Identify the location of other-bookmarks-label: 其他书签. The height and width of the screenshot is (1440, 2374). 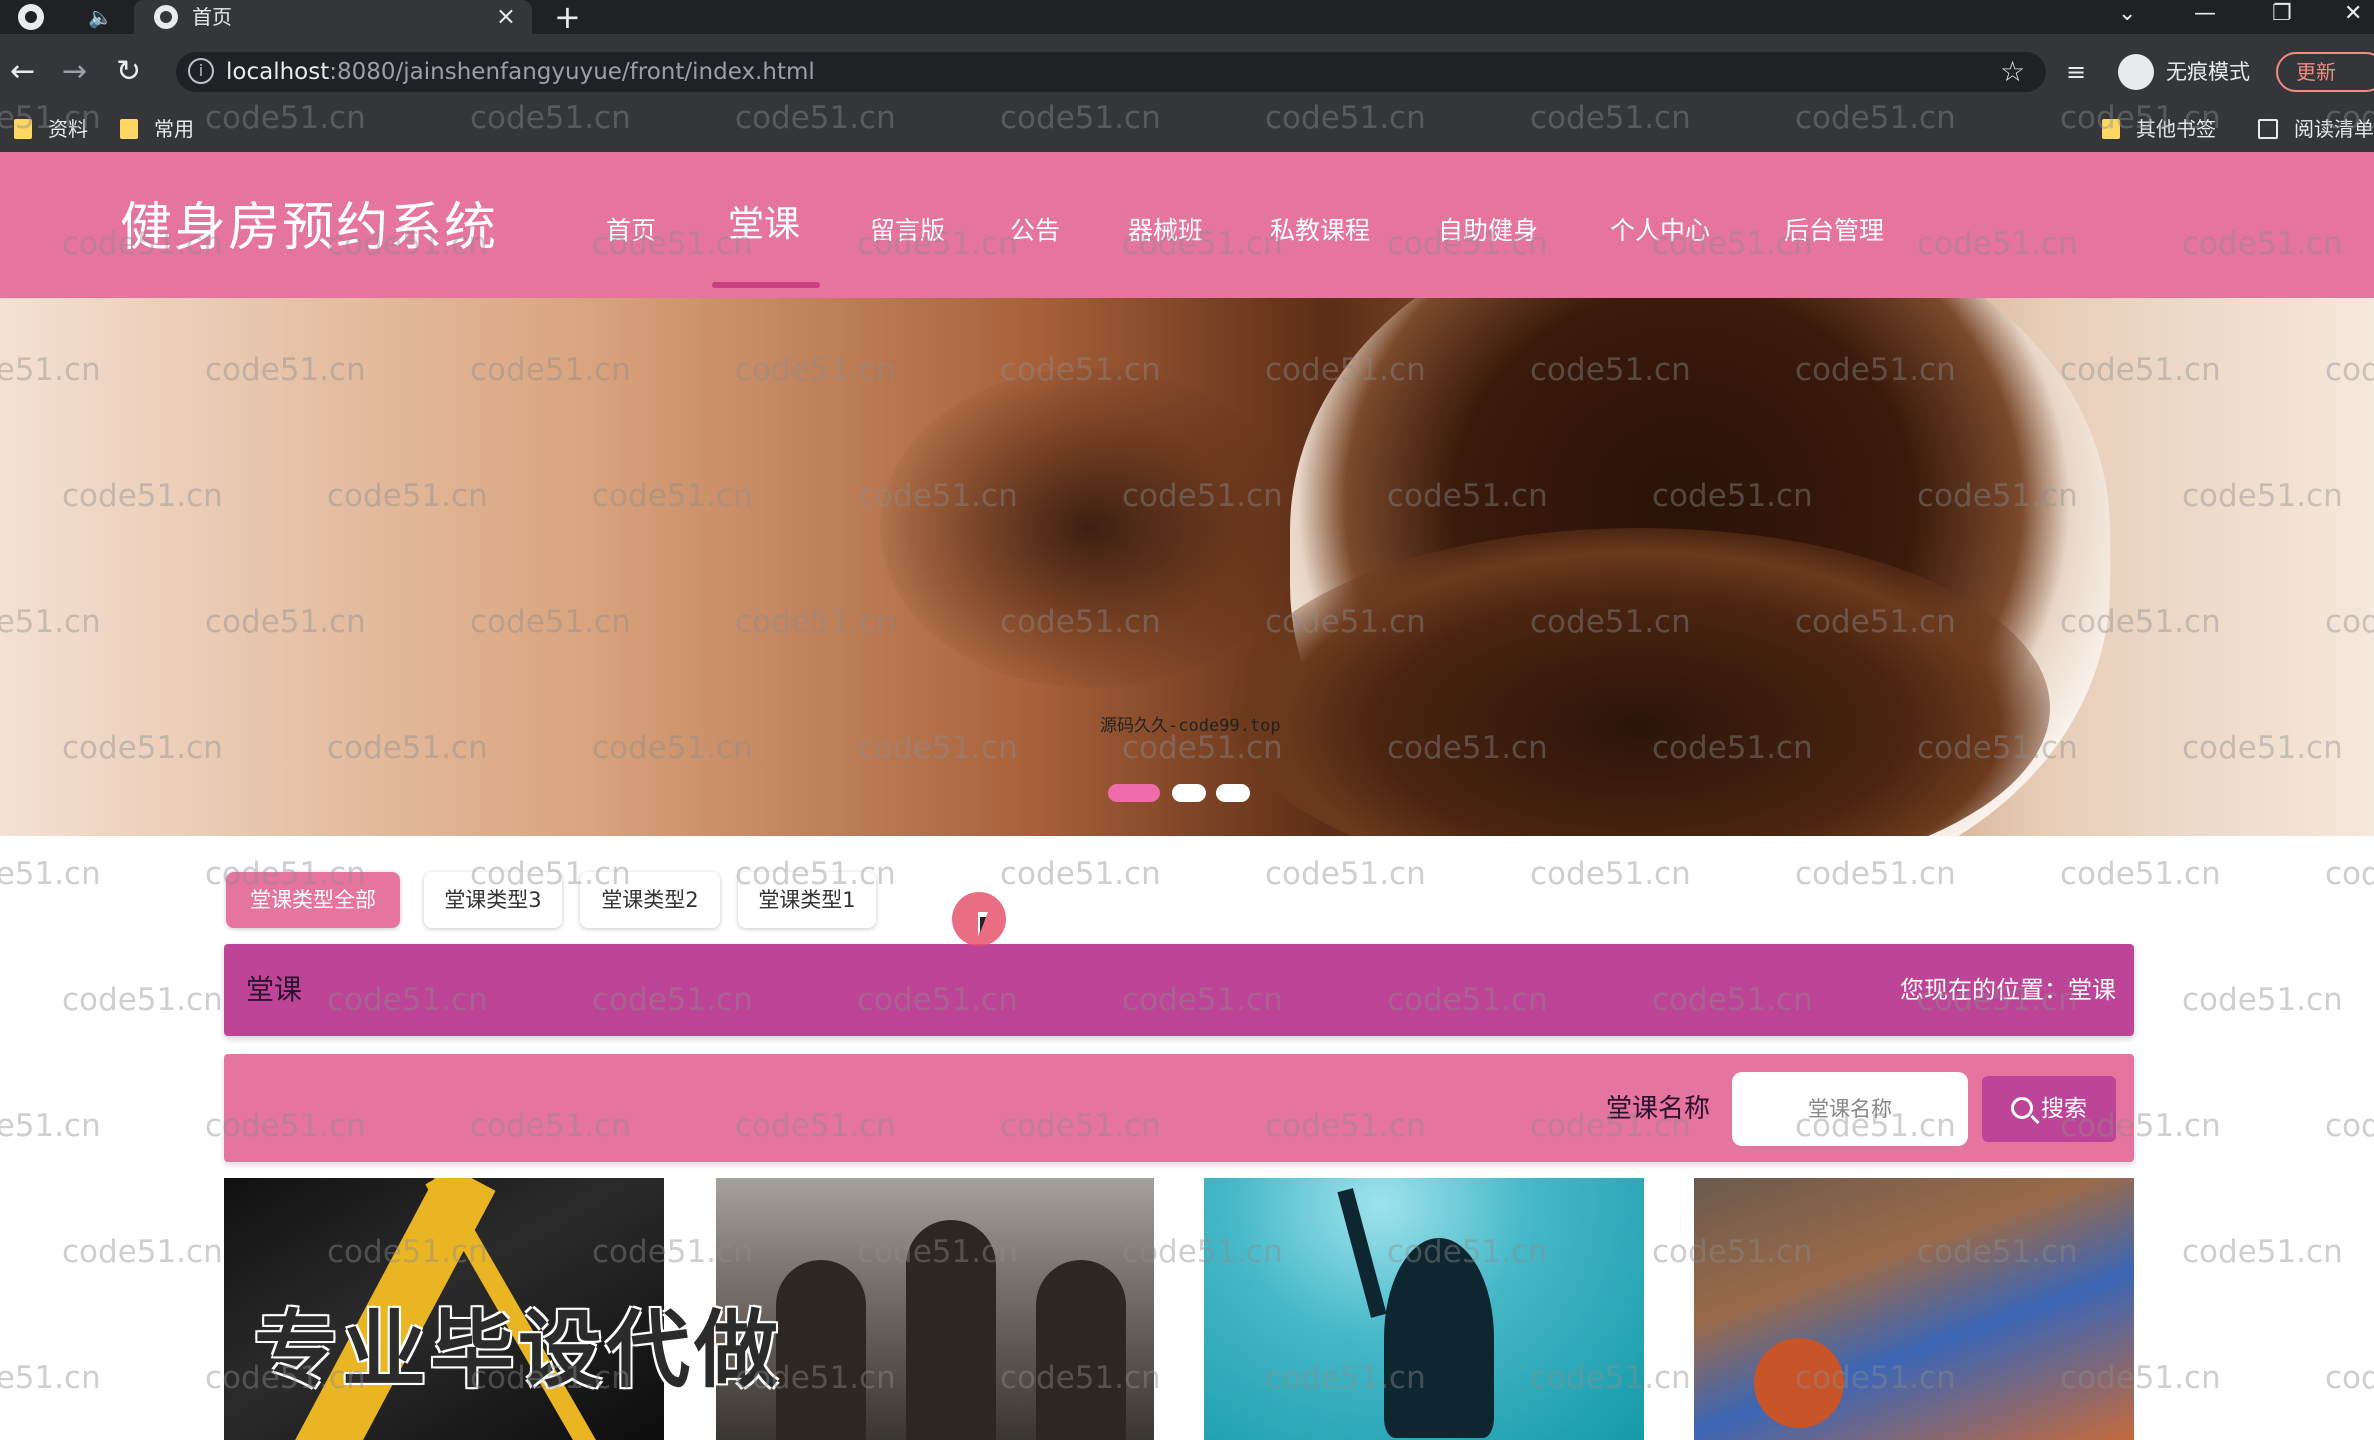
(2176, 129).